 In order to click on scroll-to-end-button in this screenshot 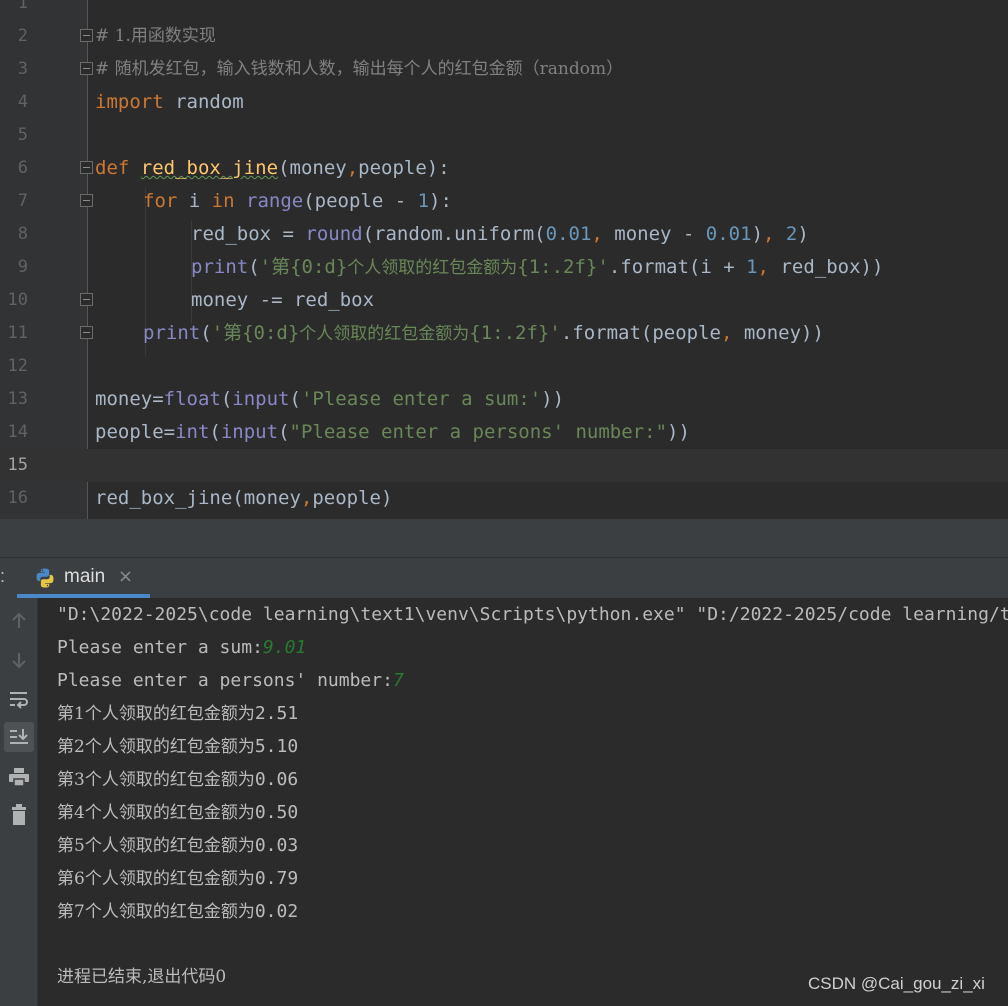, I will do `click(19, 737)`.